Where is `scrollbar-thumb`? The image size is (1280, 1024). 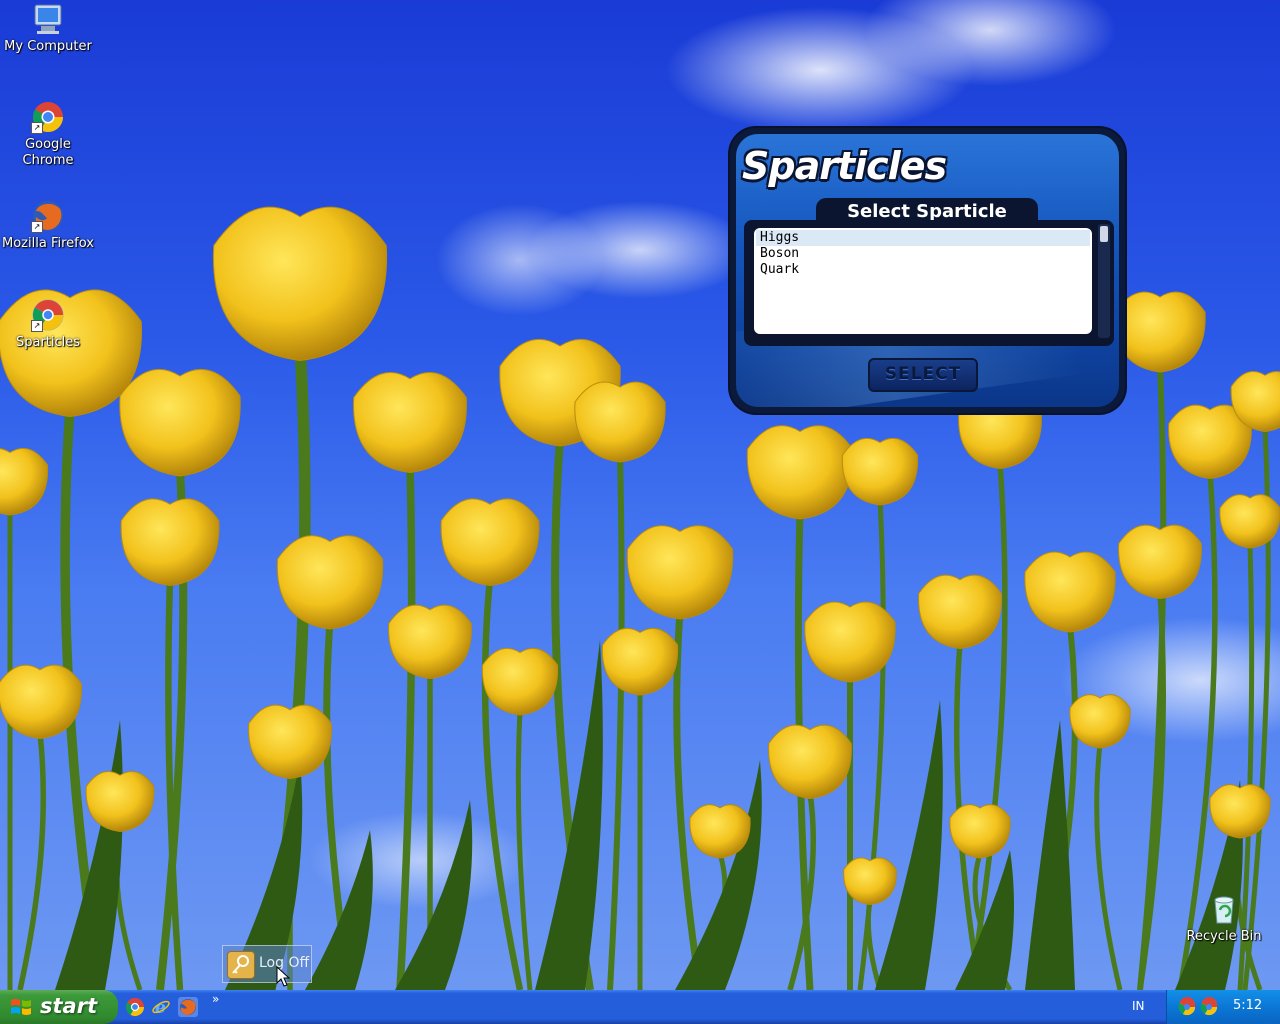 scrollbar-thumb is located at coordinates (1104, 234).